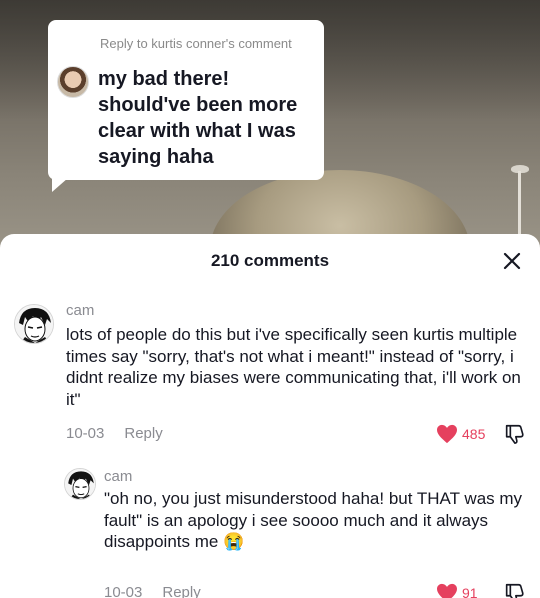  Describe the element at coordinates (470, 591) in the screenshot. I see `like-count: 91` at that location.